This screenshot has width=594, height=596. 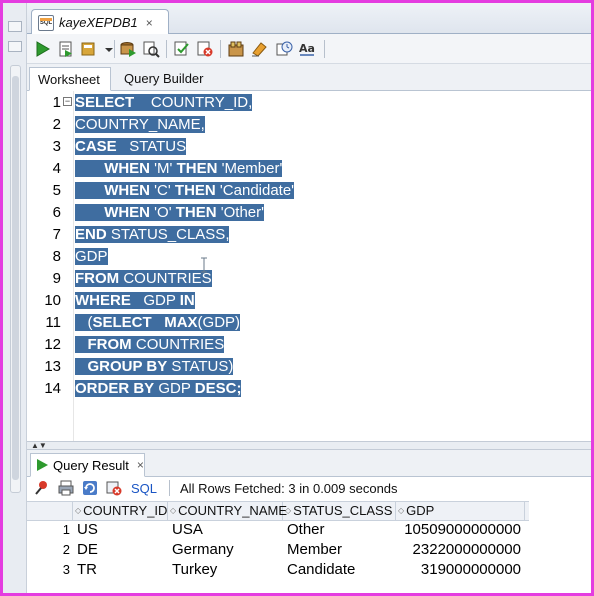 I want to click on sql-text: STATUS, so click(x=151, y=146).